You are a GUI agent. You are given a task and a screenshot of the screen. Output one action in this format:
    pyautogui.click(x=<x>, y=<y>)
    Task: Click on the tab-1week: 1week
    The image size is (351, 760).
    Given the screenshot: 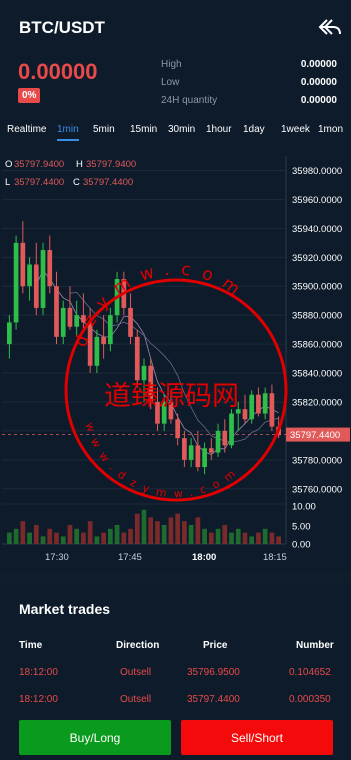 What is the action you would take?
    pyautogui.click(x=295, y=129)
    